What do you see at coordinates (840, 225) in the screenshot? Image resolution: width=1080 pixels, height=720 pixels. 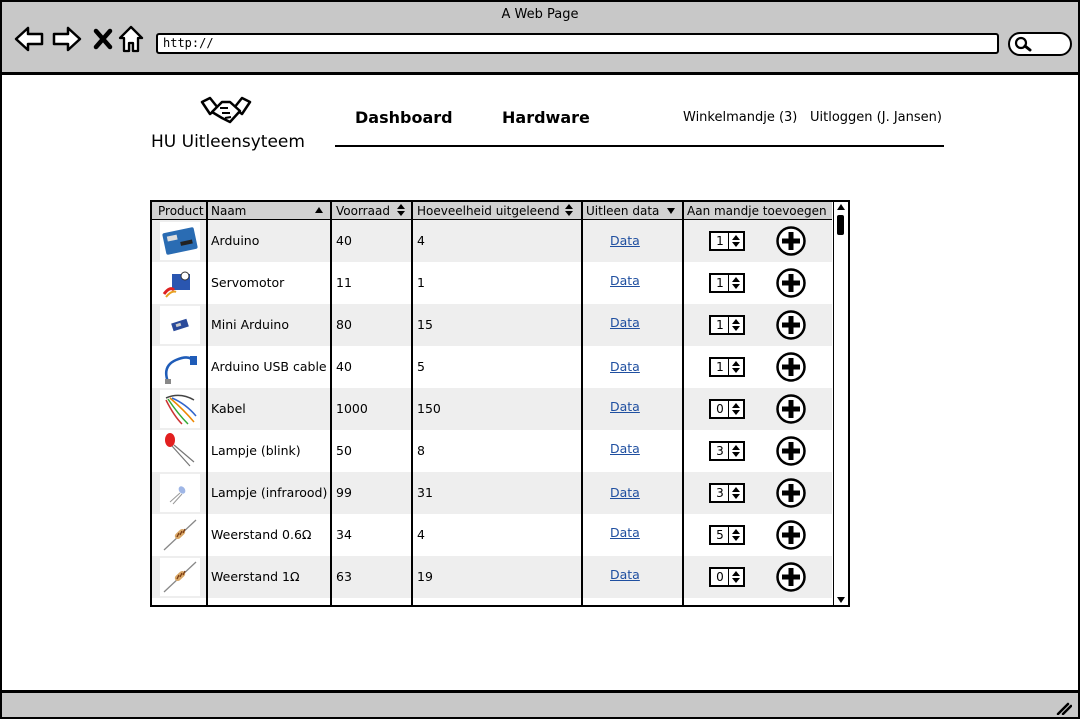 I see `scroll-thumb` at bounding box center [840, 225].